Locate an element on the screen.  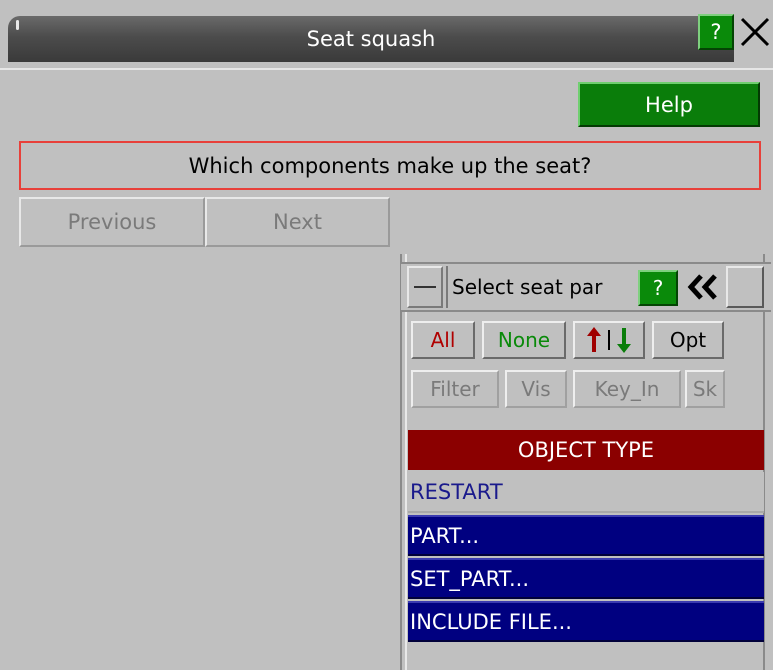
window-help-button: ? is located at coordinates (716, 32).